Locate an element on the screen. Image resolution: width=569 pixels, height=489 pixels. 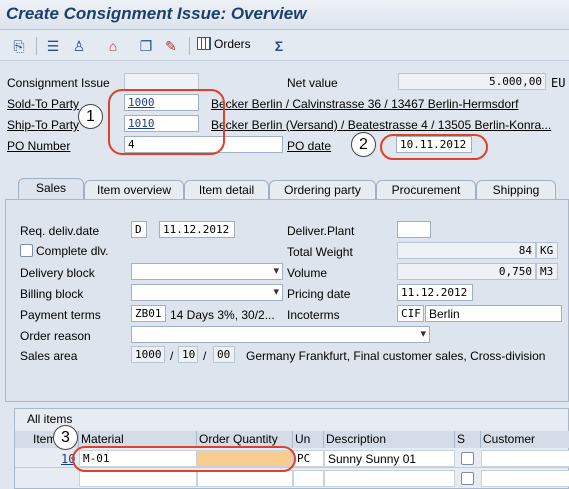
incoterms-place-field: Berlin is located at coordinates (493, 313).